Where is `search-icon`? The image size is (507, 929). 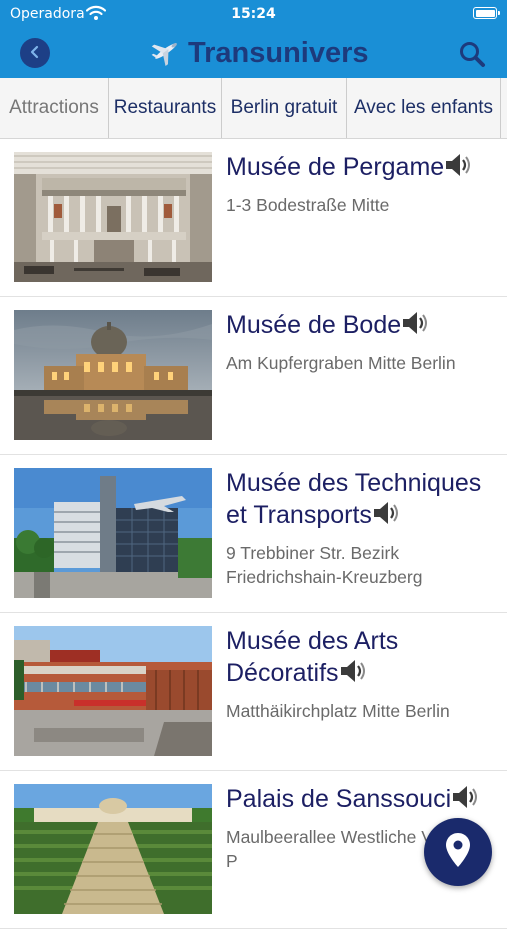 search-icon is located at coordinates (472, 57).